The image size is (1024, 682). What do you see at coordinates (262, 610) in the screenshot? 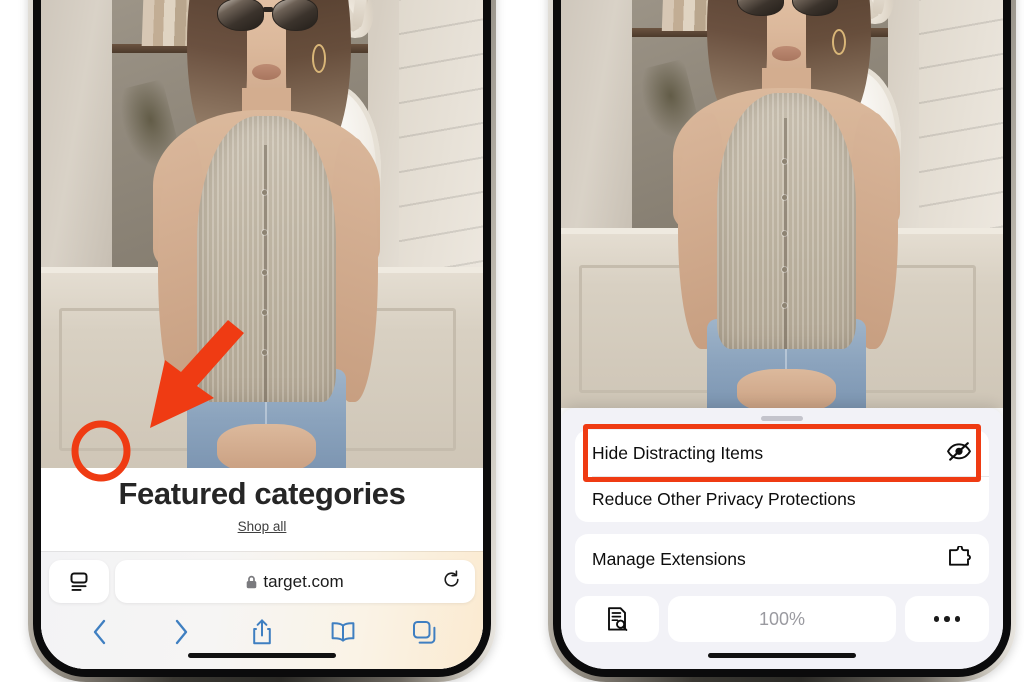
I see `safari-bottom-bar: target.com` at bounding box center [262, 610].